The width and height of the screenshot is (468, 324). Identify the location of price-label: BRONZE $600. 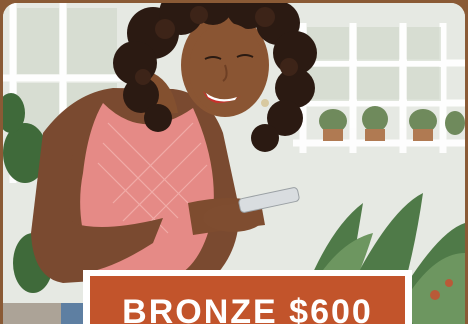
(247, 308).